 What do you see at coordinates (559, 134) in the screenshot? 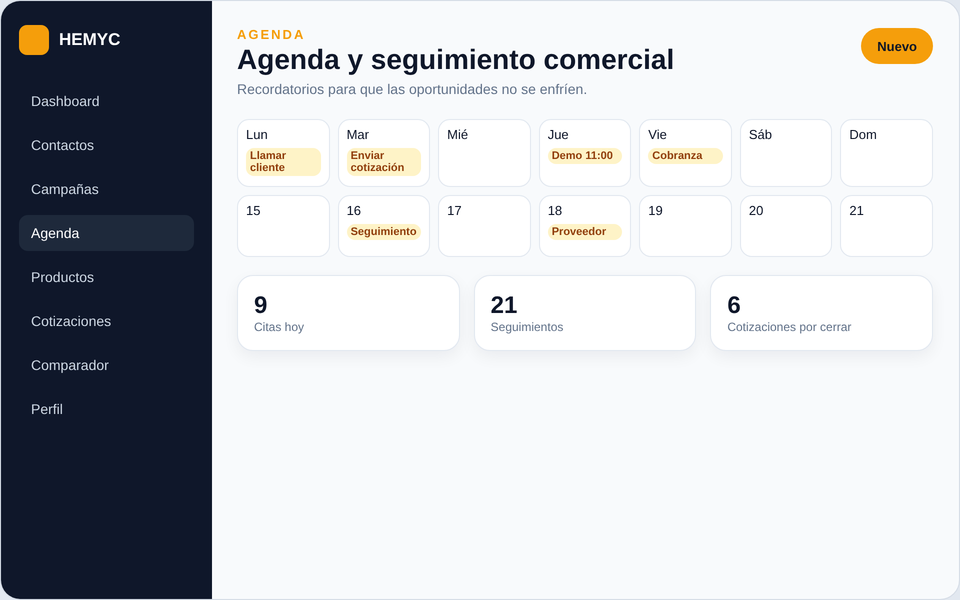
I see `day-label: Jue` at bounding box center [559, 134].